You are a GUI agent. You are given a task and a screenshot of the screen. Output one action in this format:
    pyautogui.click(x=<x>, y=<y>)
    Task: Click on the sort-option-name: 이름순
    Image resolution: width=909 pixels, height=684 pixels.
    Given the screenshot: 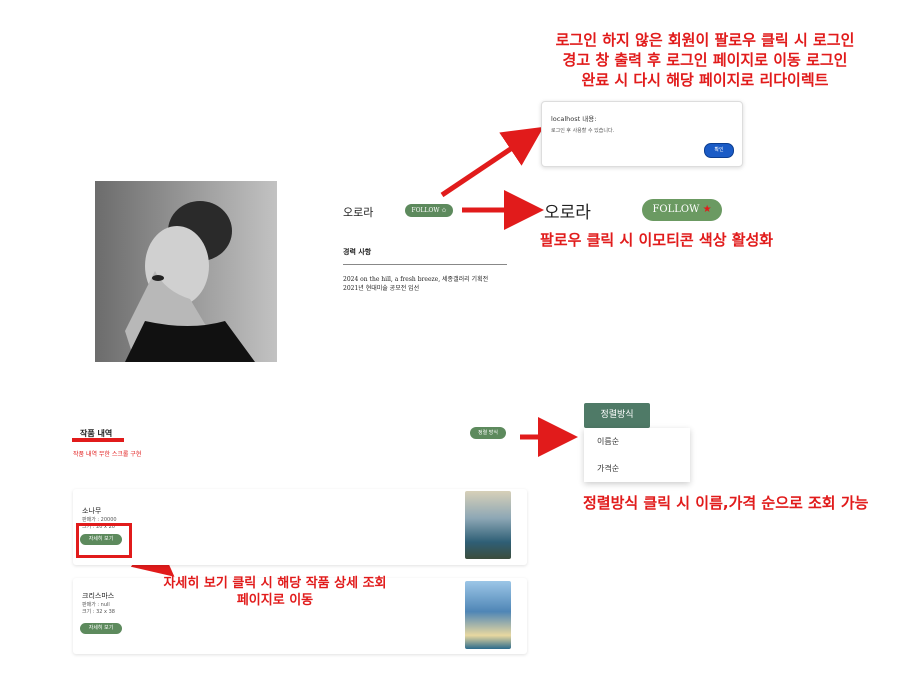 What is the action you would take?
    pyautogui.click(x=608, y=441)
    